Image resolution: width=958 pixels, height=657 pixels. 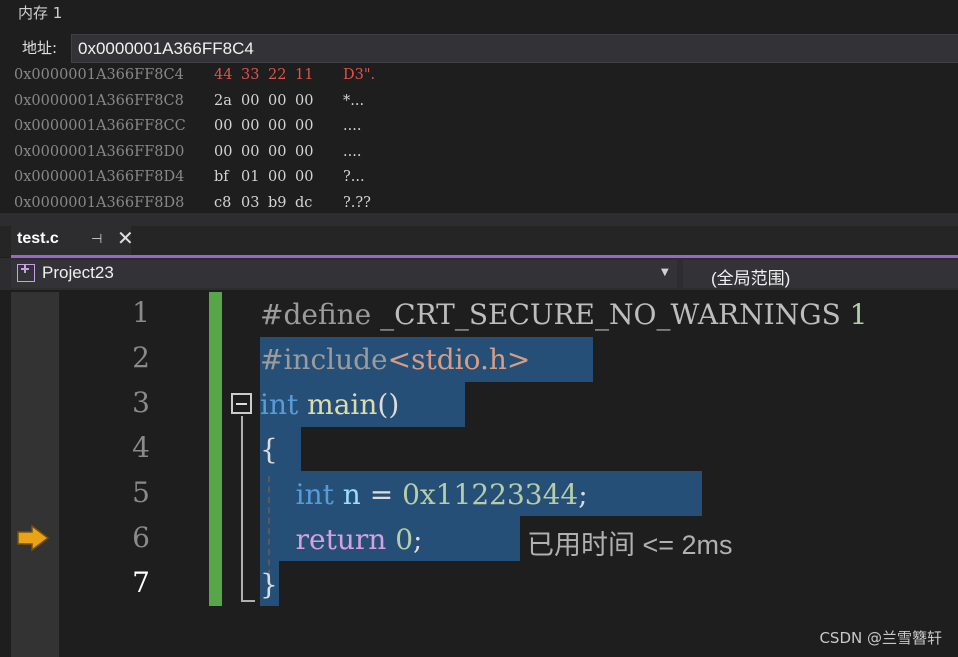 I want to click on outline-fold-end, so click(x=248, y=601).